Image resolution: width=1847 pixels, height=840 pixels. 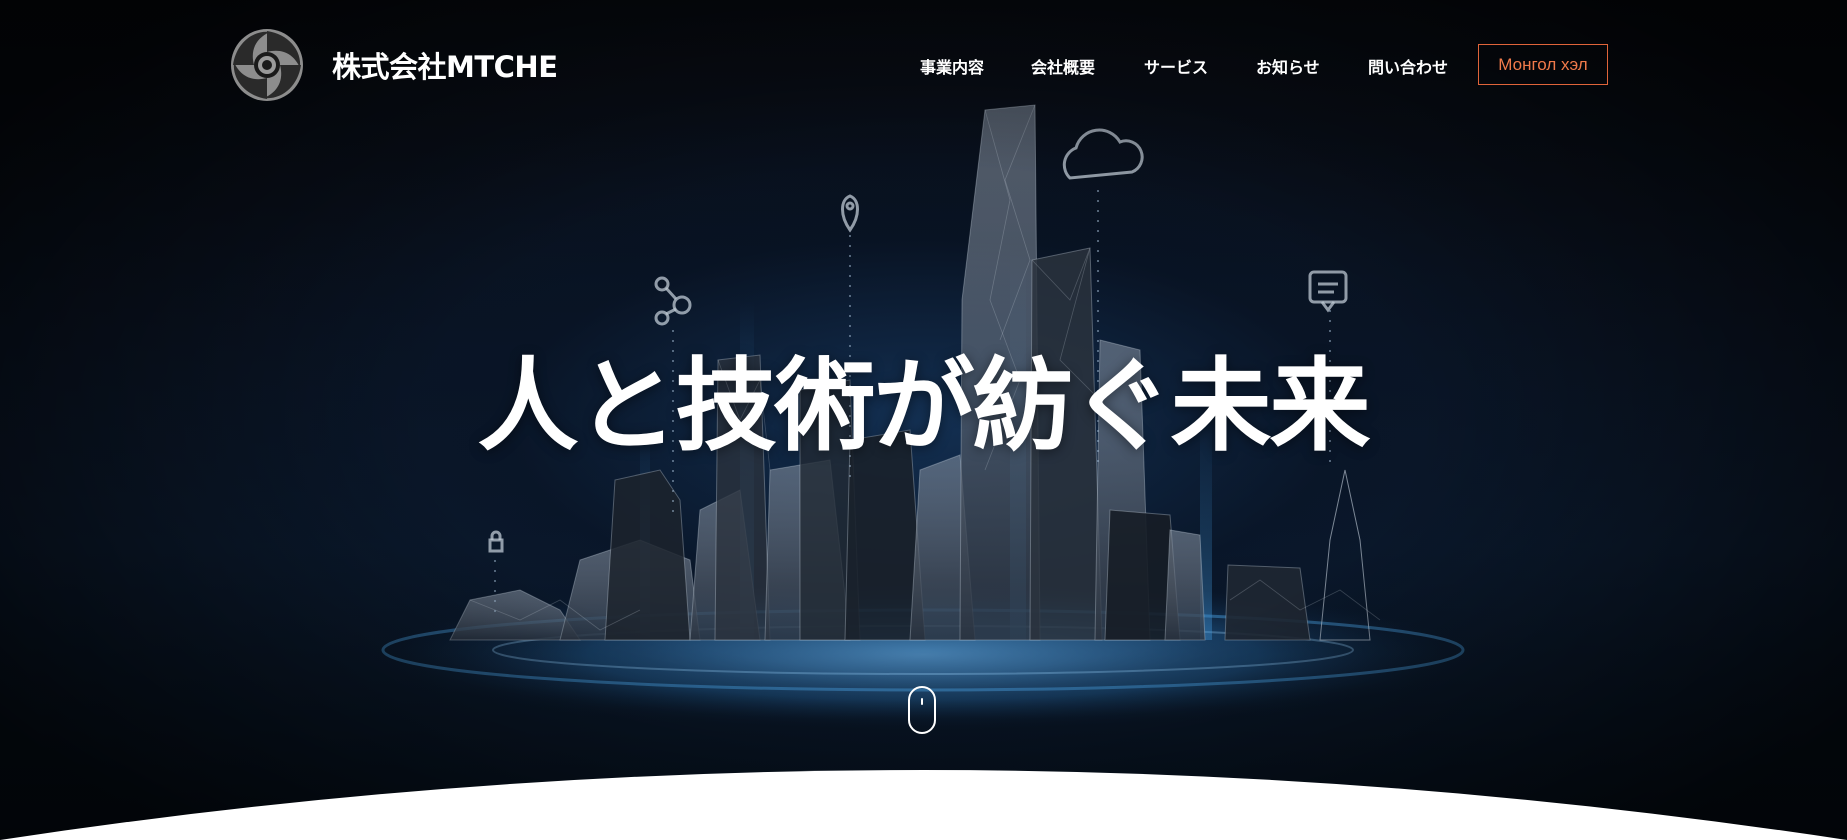 What do you see at coordinates (267, 65) in the screenshot?
I see `company-logo-icon` at bounding box center [267, 65].